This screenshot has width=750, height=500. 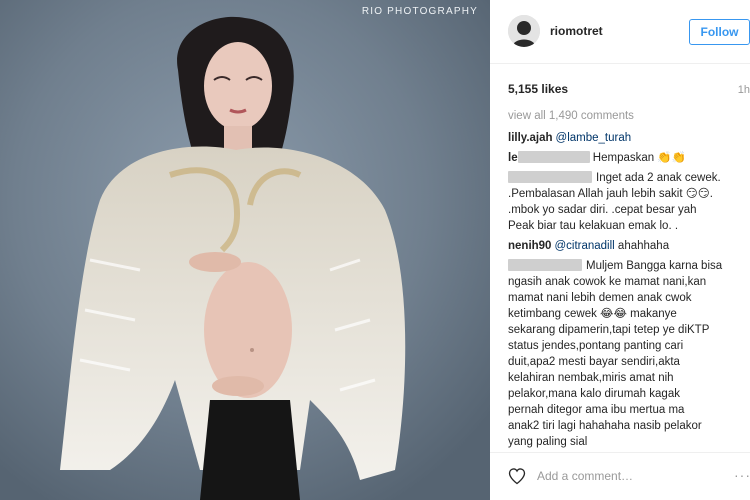 I want to click on heart-icon, so click(x=517, y=476).